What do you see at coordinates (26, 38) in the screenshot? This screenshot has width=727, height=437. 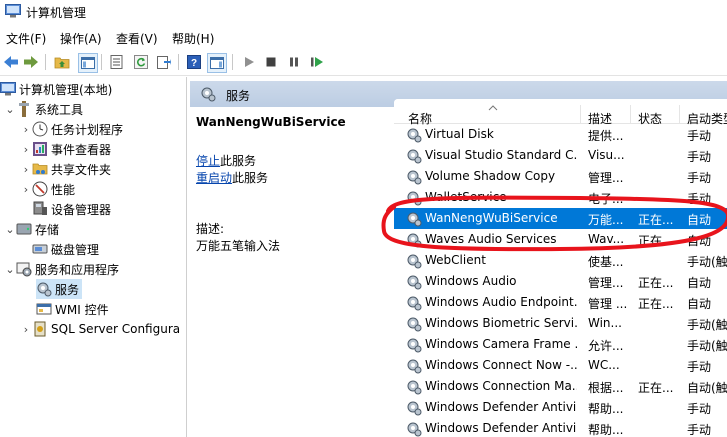 I see `menu-file: 文件(F)` at bounding box center [26, 38].